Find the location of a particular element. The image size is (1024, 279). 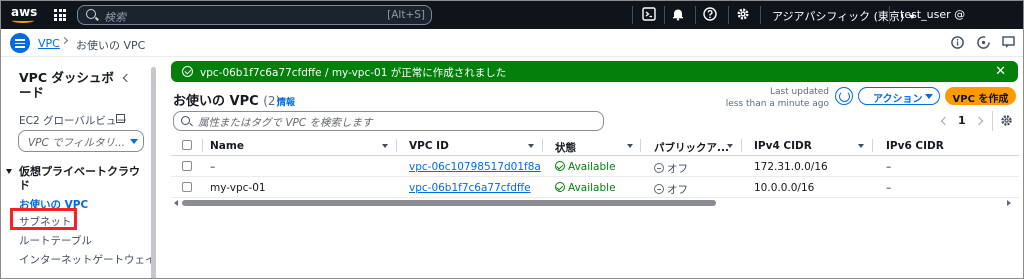

select-all-checkbox is located at coordinates (187, 145).